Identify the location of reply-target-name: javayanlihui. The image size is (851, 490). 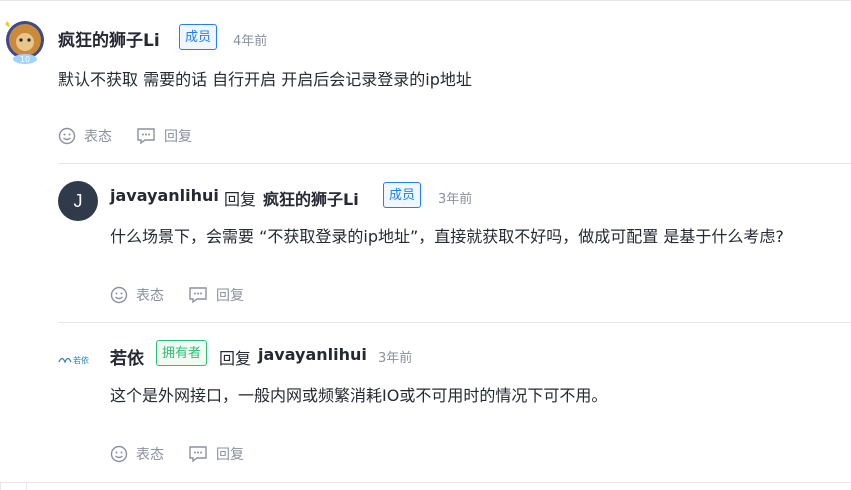
(312, 354).